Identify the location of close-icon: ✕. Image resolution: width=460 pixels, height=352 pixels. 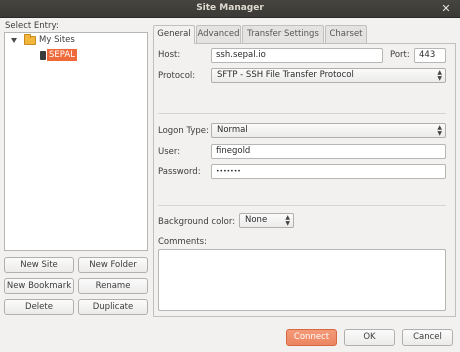
(446, 9).